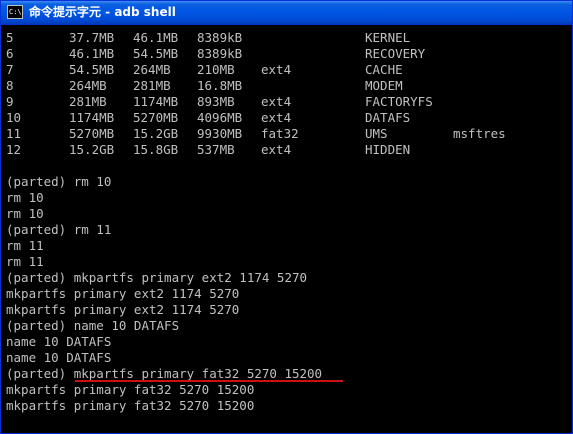 This screenshot has width=573, height=434. I want to click on partition-start: 264MB, so click(88, 85).